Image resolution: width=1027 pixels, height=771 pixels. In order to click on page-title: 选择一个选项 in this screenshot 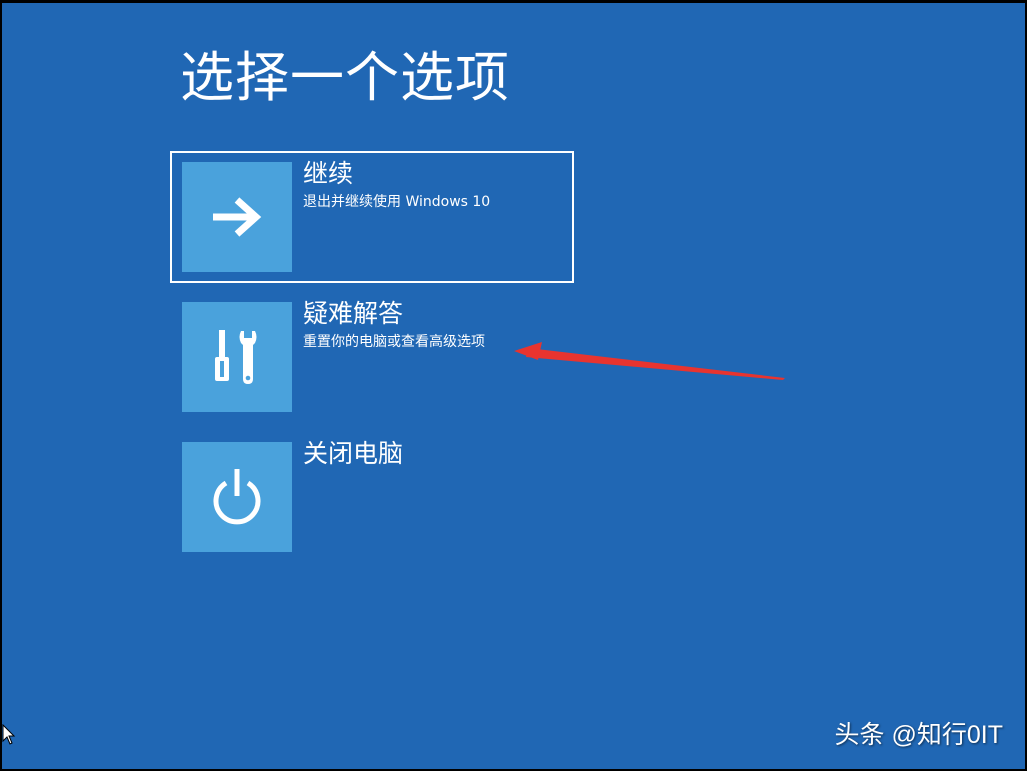, I will do `click(345, 77)`.